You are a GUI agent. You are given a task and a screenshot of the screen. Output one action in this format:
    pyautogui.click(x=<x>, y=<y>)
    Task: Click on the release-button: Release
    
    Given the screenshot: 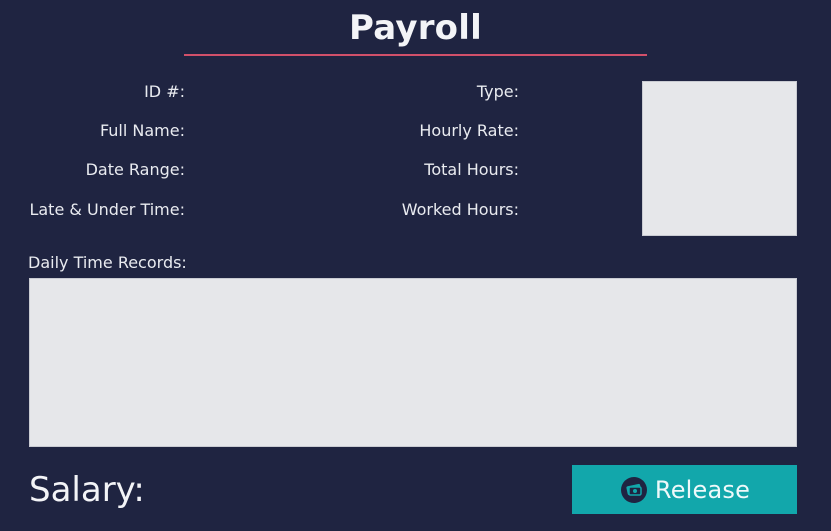 What is the action you would take?
    pyautogui.click(x=684, y=489)
    